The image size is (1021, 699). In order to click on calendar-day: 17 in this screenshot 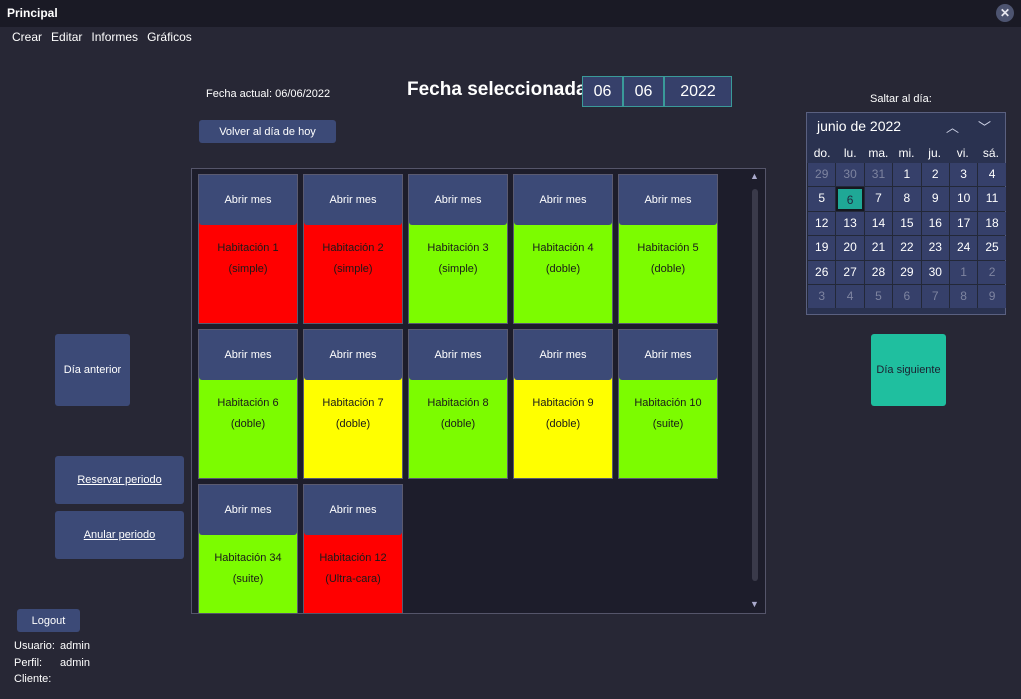, I will do `click(963, 223)`.